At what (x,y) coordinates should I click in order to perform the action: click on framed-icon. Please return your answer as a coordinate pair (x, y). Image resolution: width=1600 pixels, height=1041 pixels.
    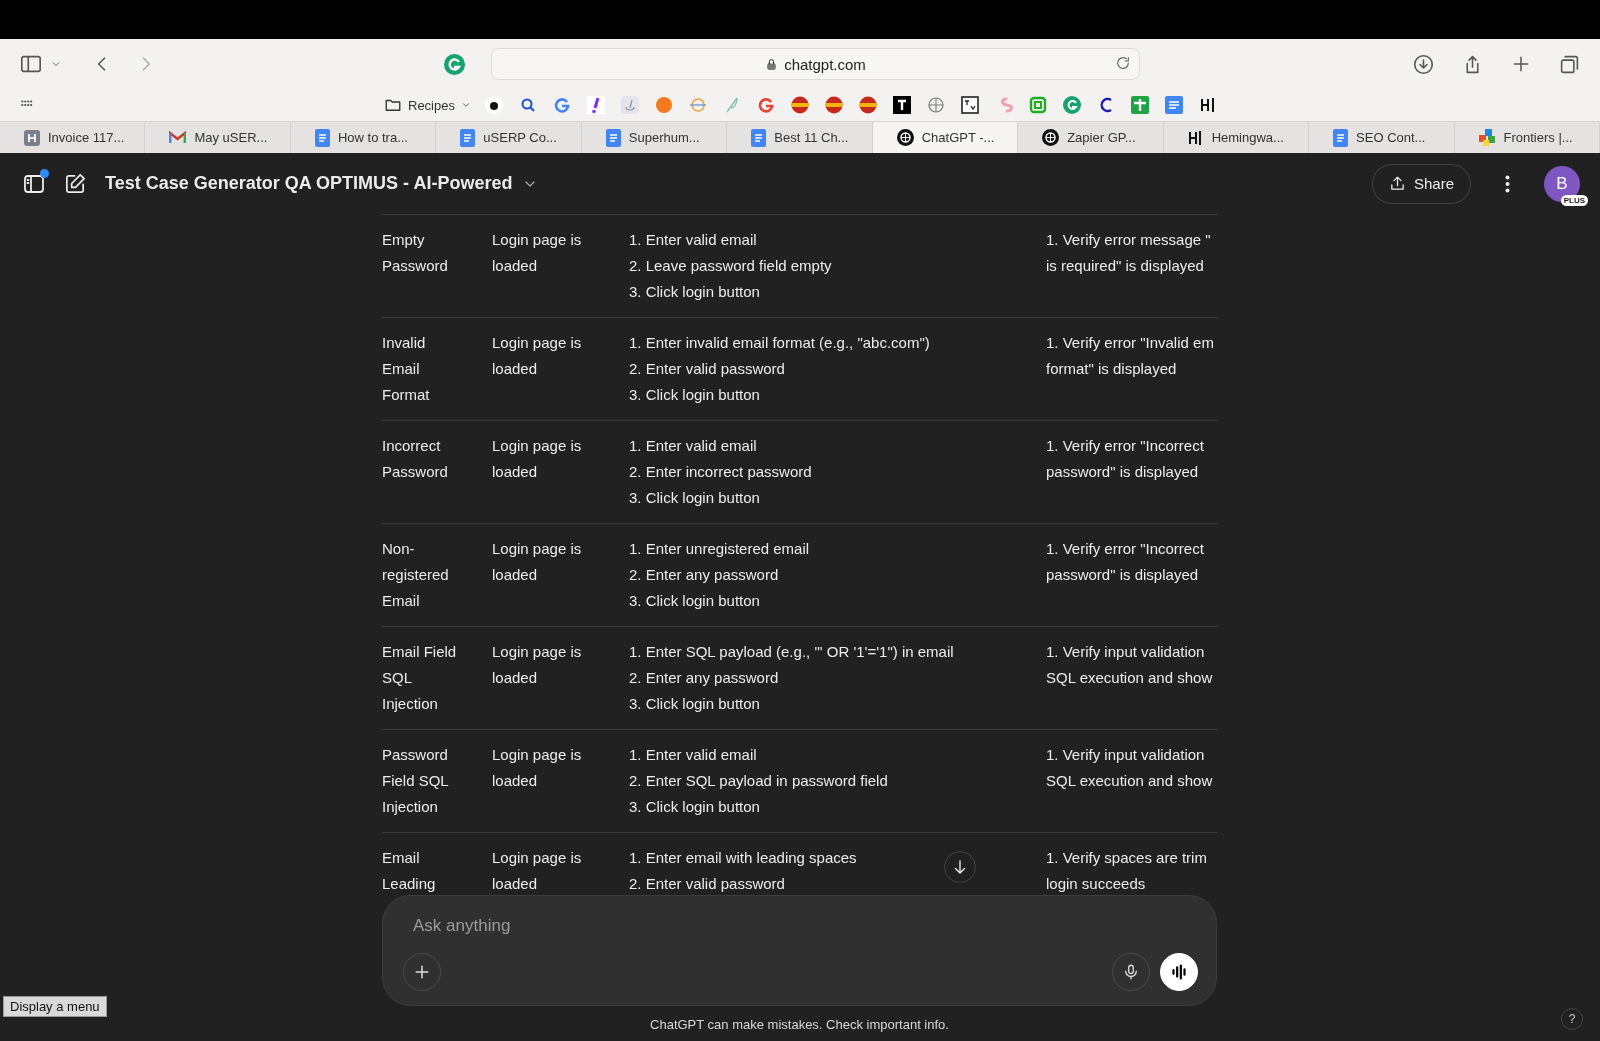
    Looking at the image, I should click on (969, 105).